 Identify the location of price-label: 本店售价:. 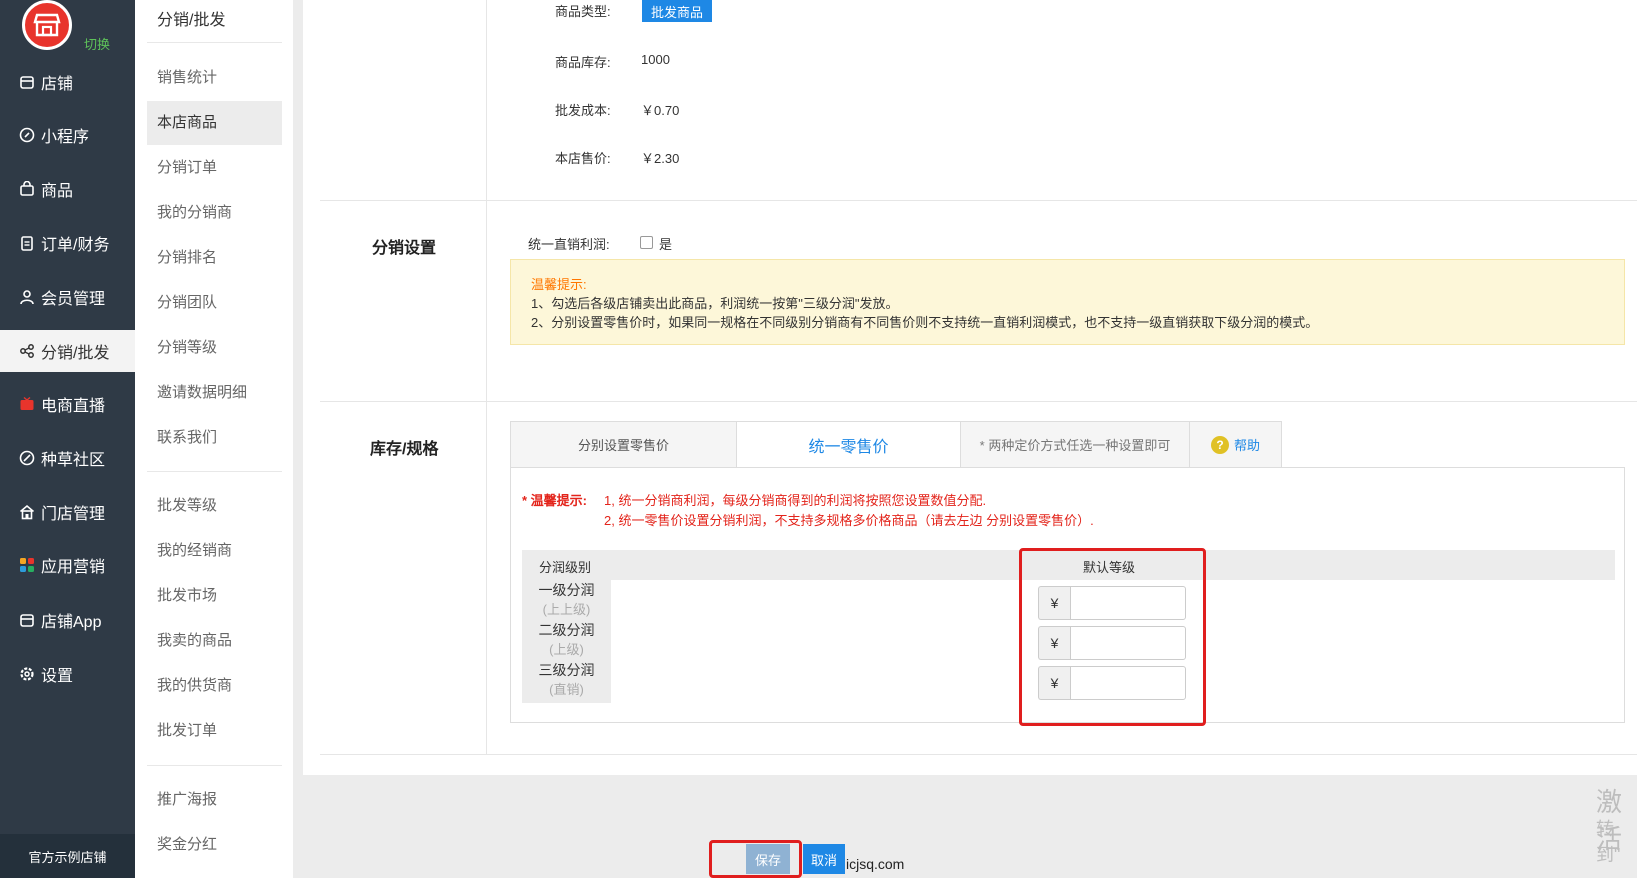
(583, 158).